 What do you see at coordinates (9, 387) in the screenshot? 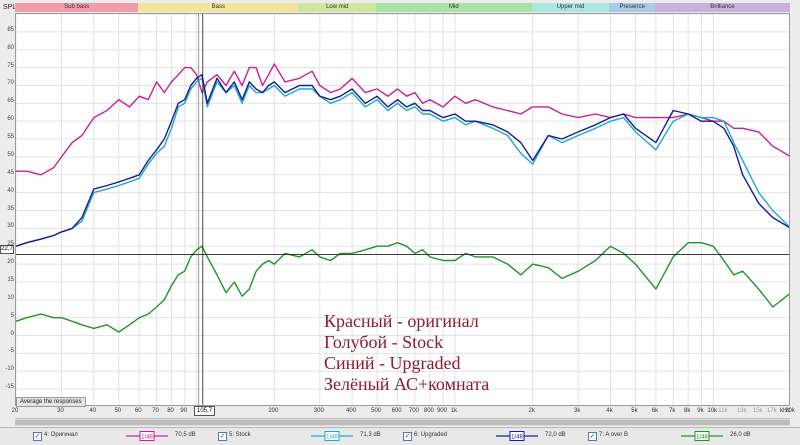
I see `y-tick-label: -15` at bounding box center [9, 387].